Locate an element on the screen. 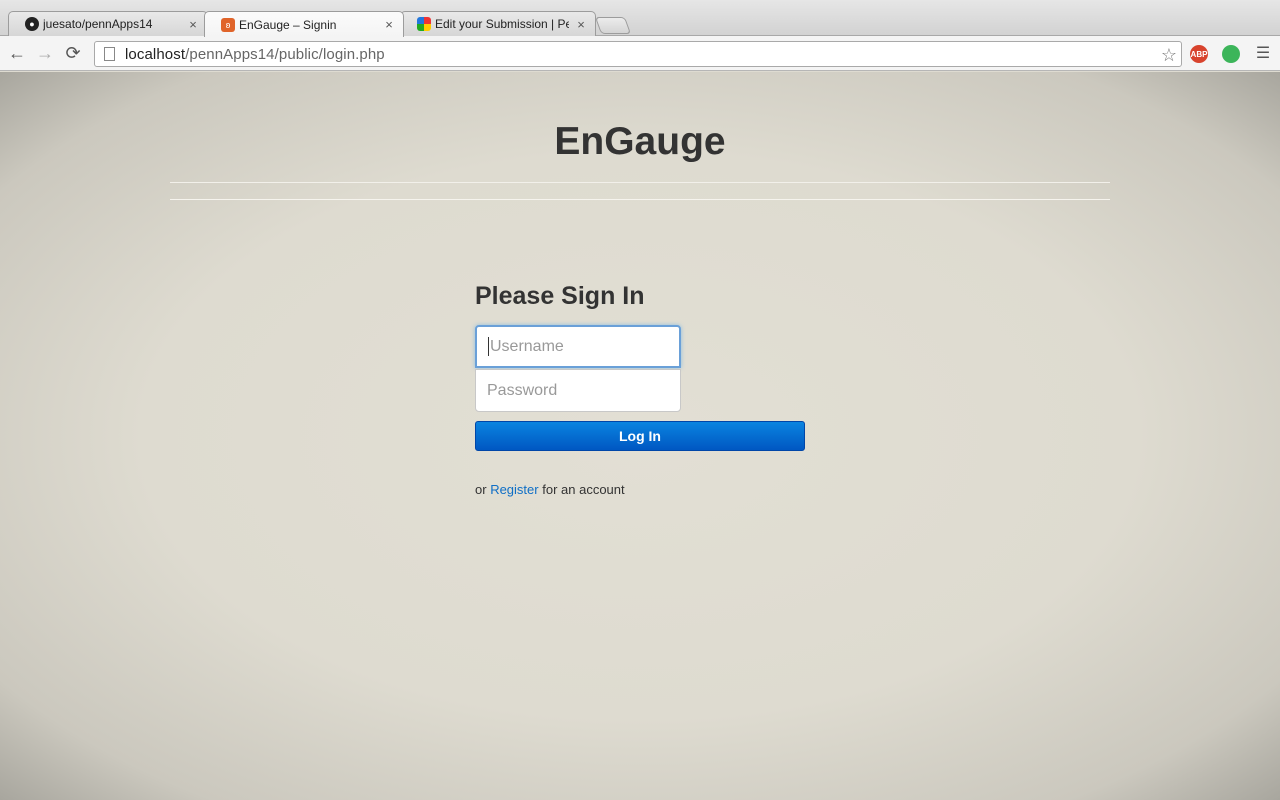  brand-title: EnGauge is located at coordinates (640, 141).